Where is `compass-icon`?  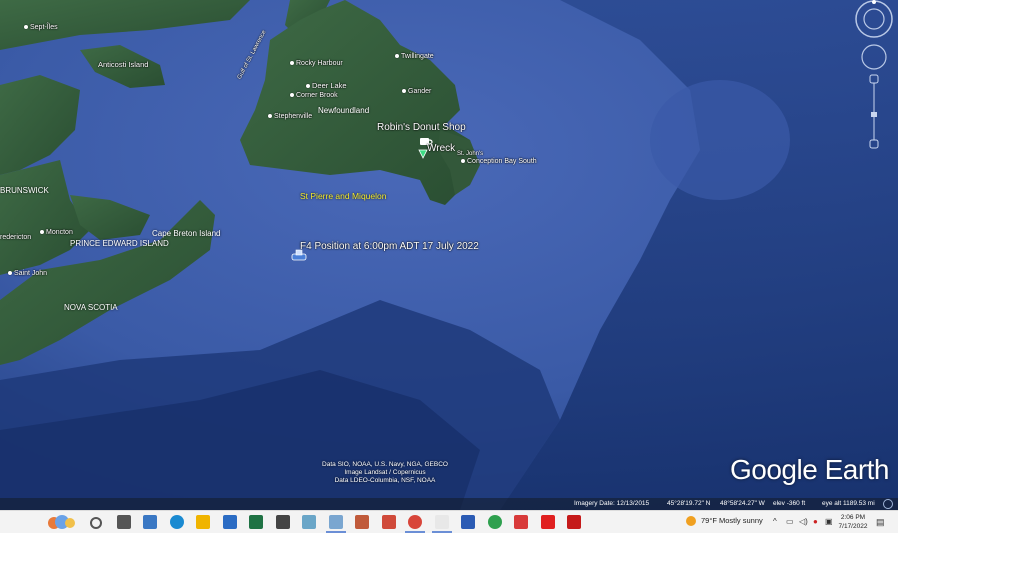
compass-icon is located at coordinates (874, 19).